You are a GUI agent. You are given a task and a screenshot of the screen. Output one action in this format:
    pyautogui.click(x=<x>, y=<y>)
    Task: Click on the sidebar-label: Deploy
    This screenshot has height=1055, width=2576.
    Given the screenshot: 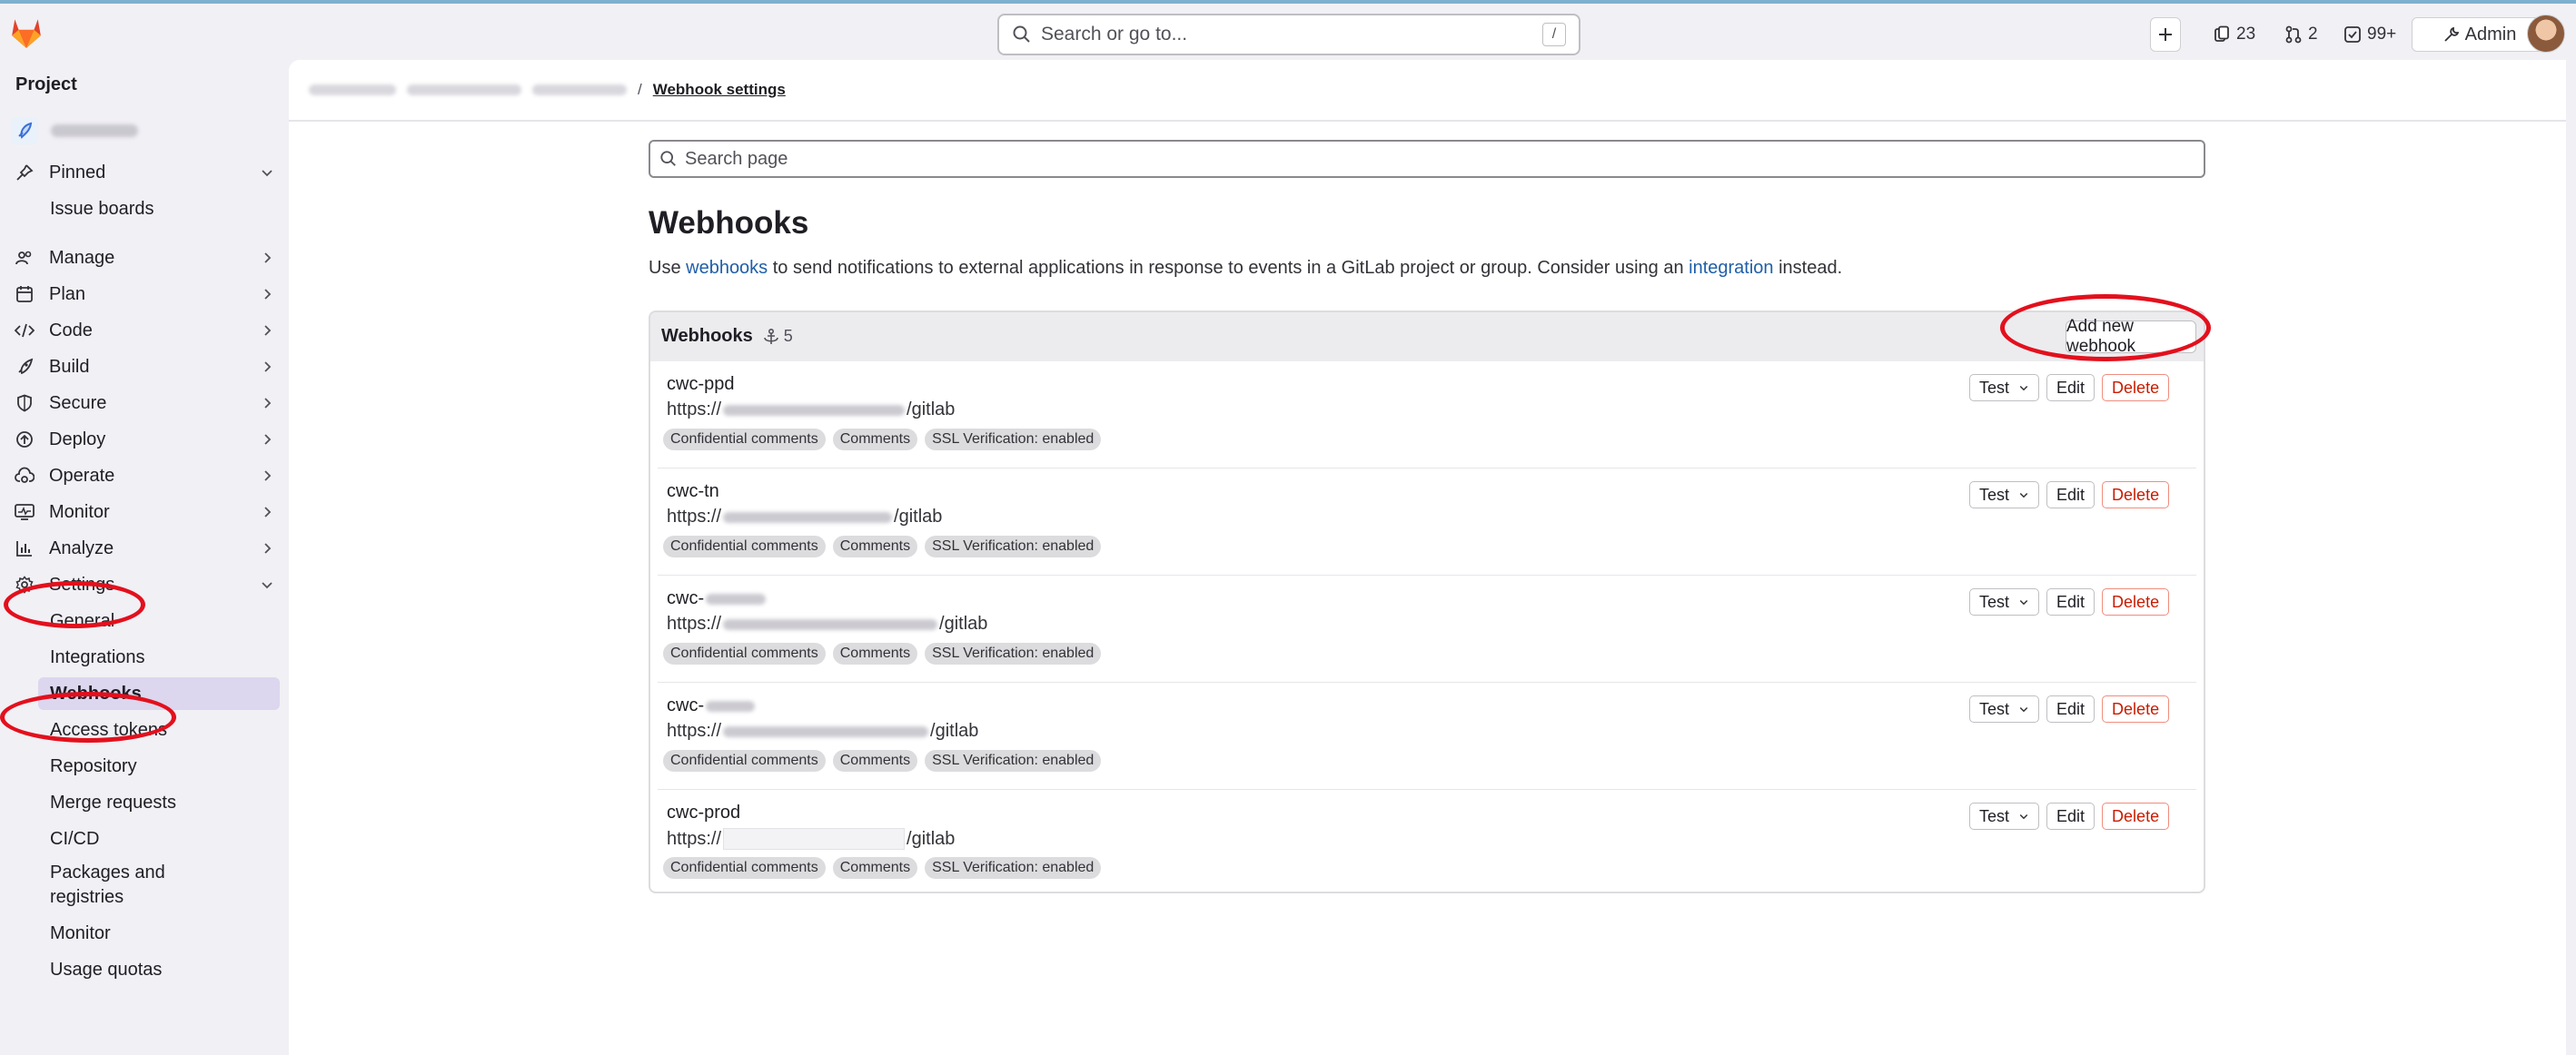 What is the action you would take?
    pyautogui.click(x=77, y=439)
    